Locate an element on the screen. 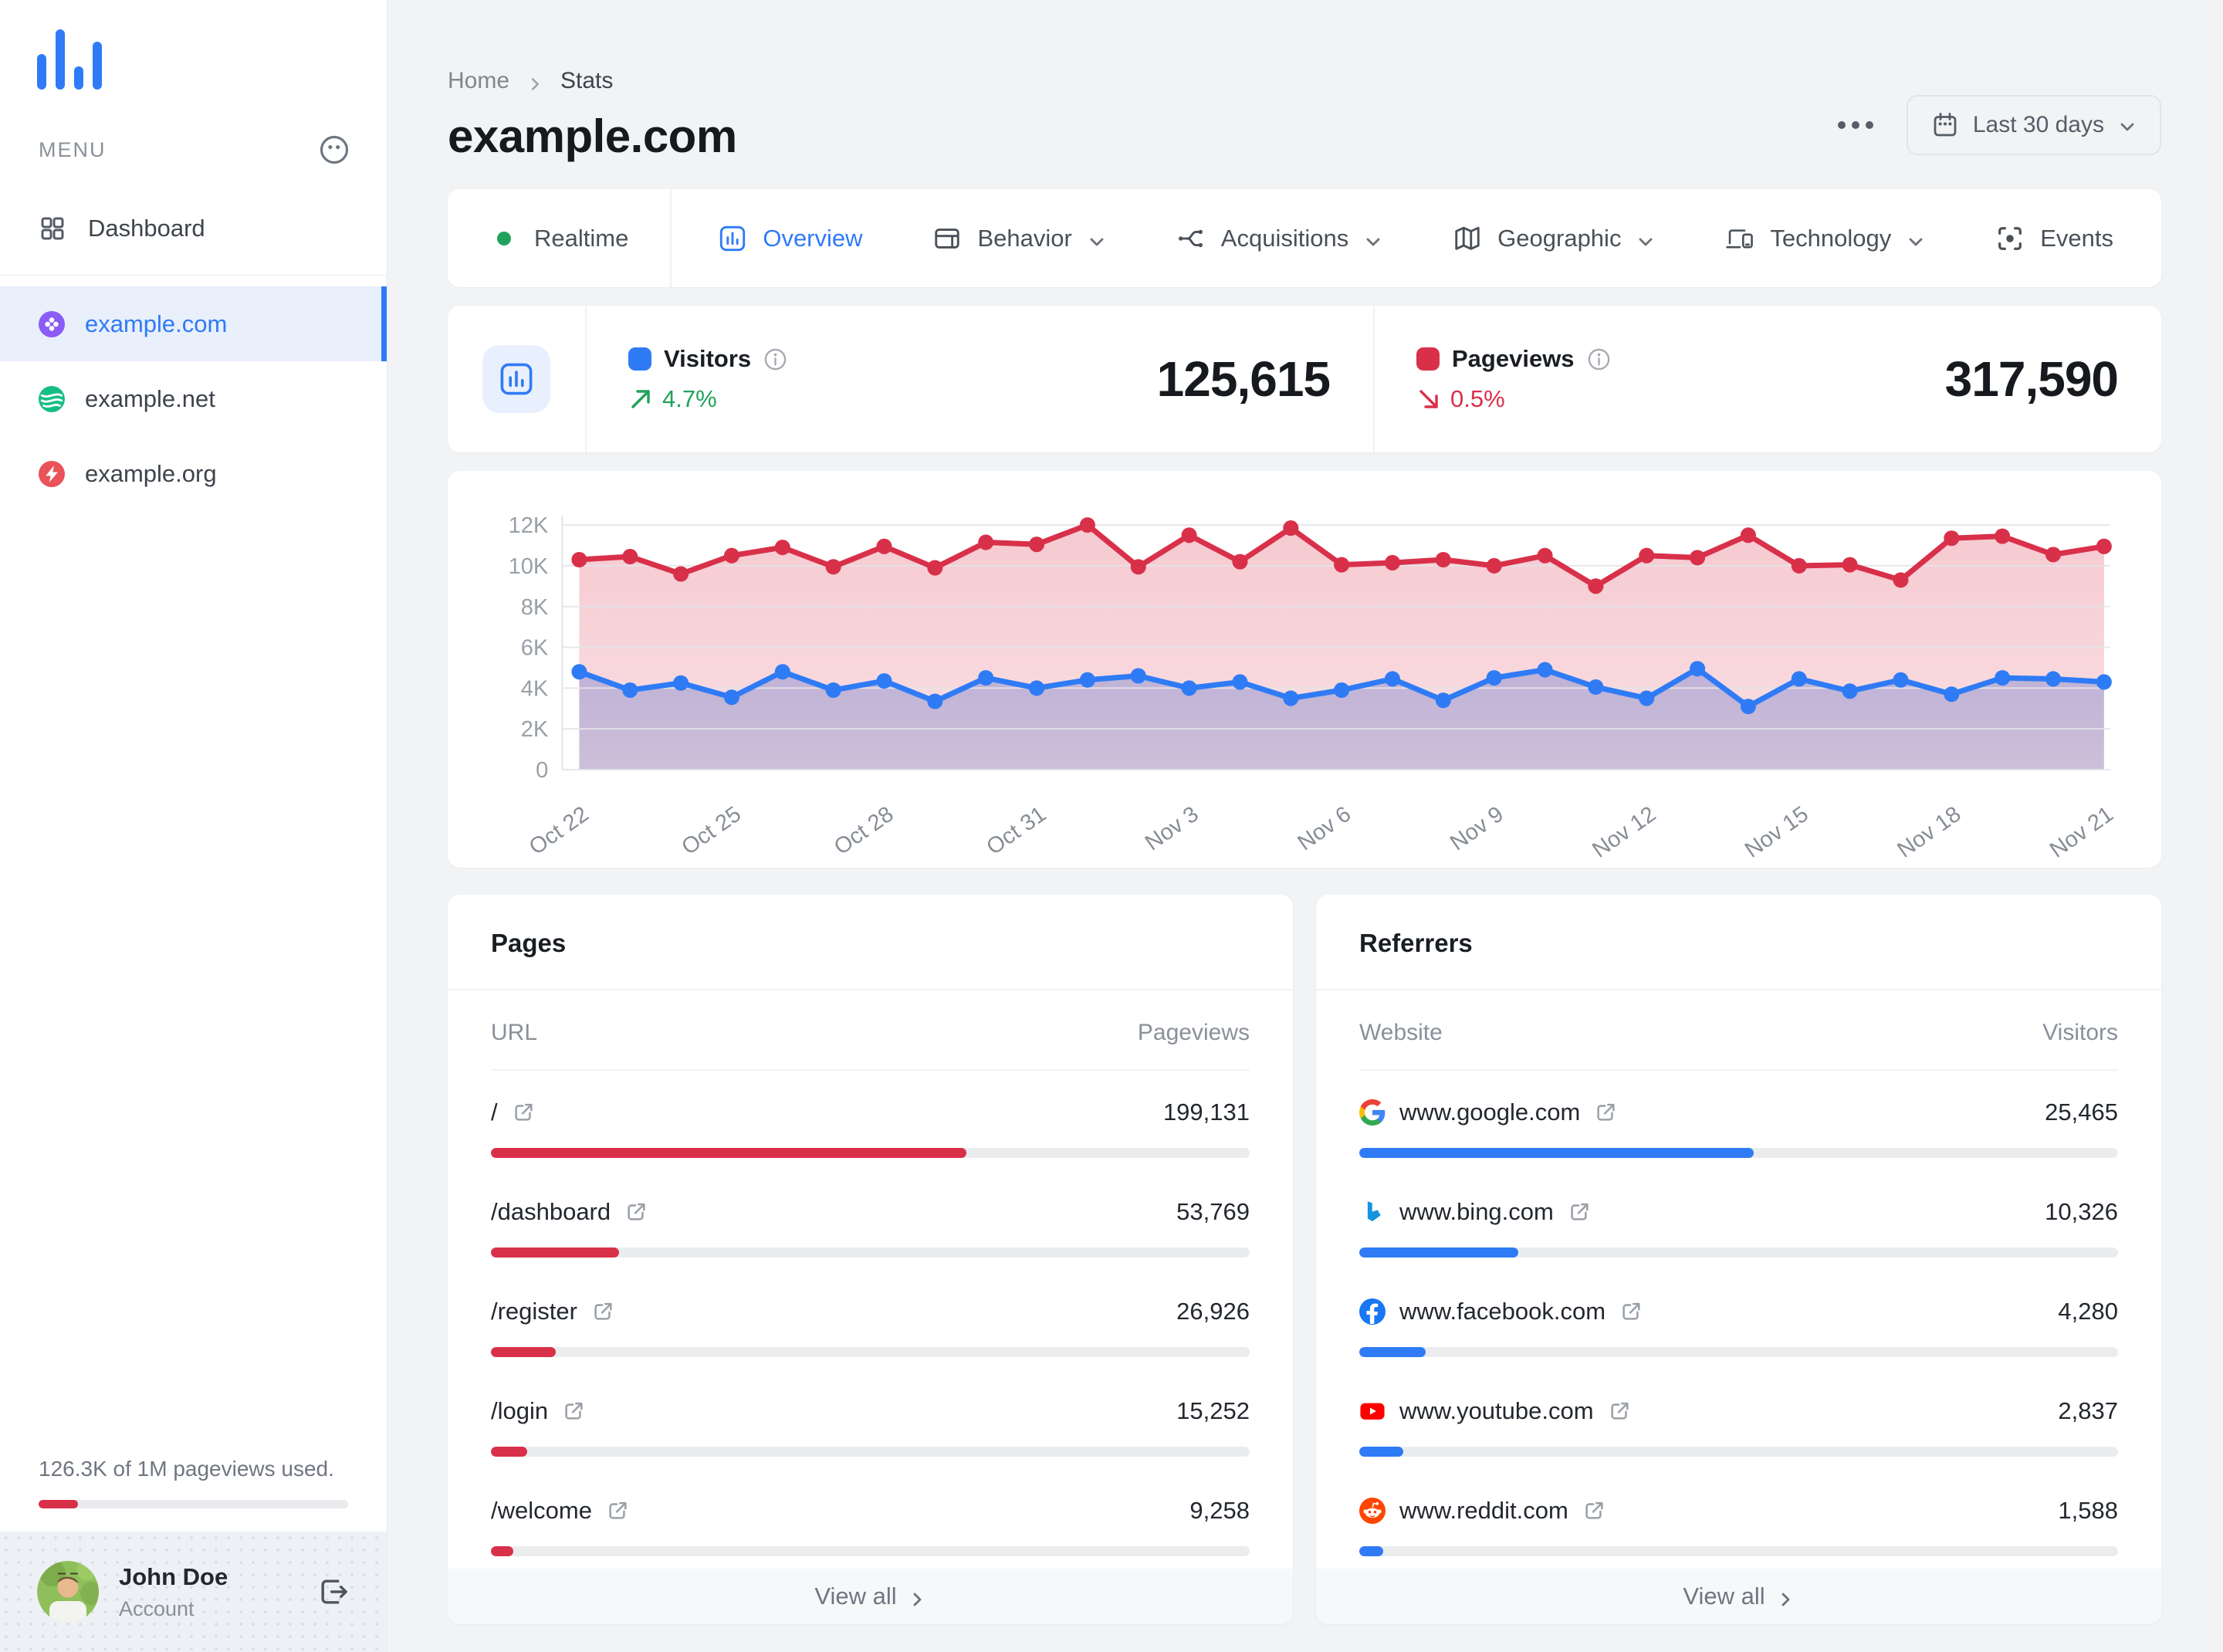  visitors-change: 4.7% is located at coordinates (689, 398).